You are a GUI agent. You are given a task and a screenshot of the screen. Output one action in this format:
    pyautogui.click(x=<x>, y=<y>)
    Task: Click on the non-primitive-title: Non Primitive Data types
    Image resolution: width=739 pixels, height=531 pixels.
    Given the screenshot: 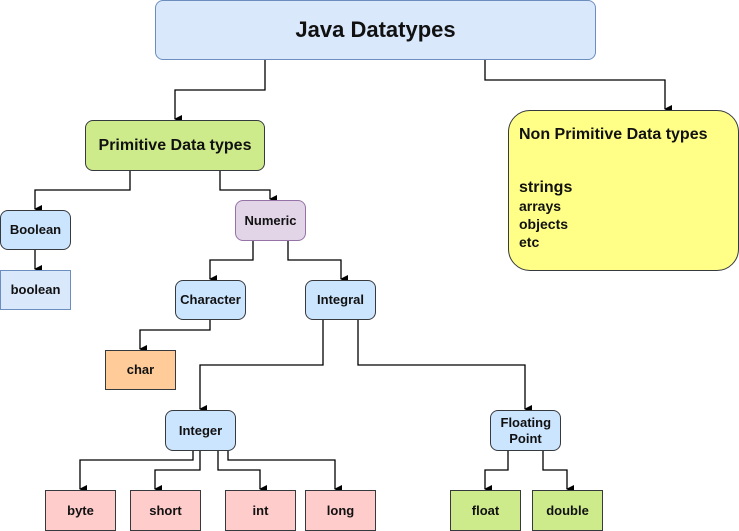 What is the action you would take?
    pyautogui.click(x=613, y=134)
    